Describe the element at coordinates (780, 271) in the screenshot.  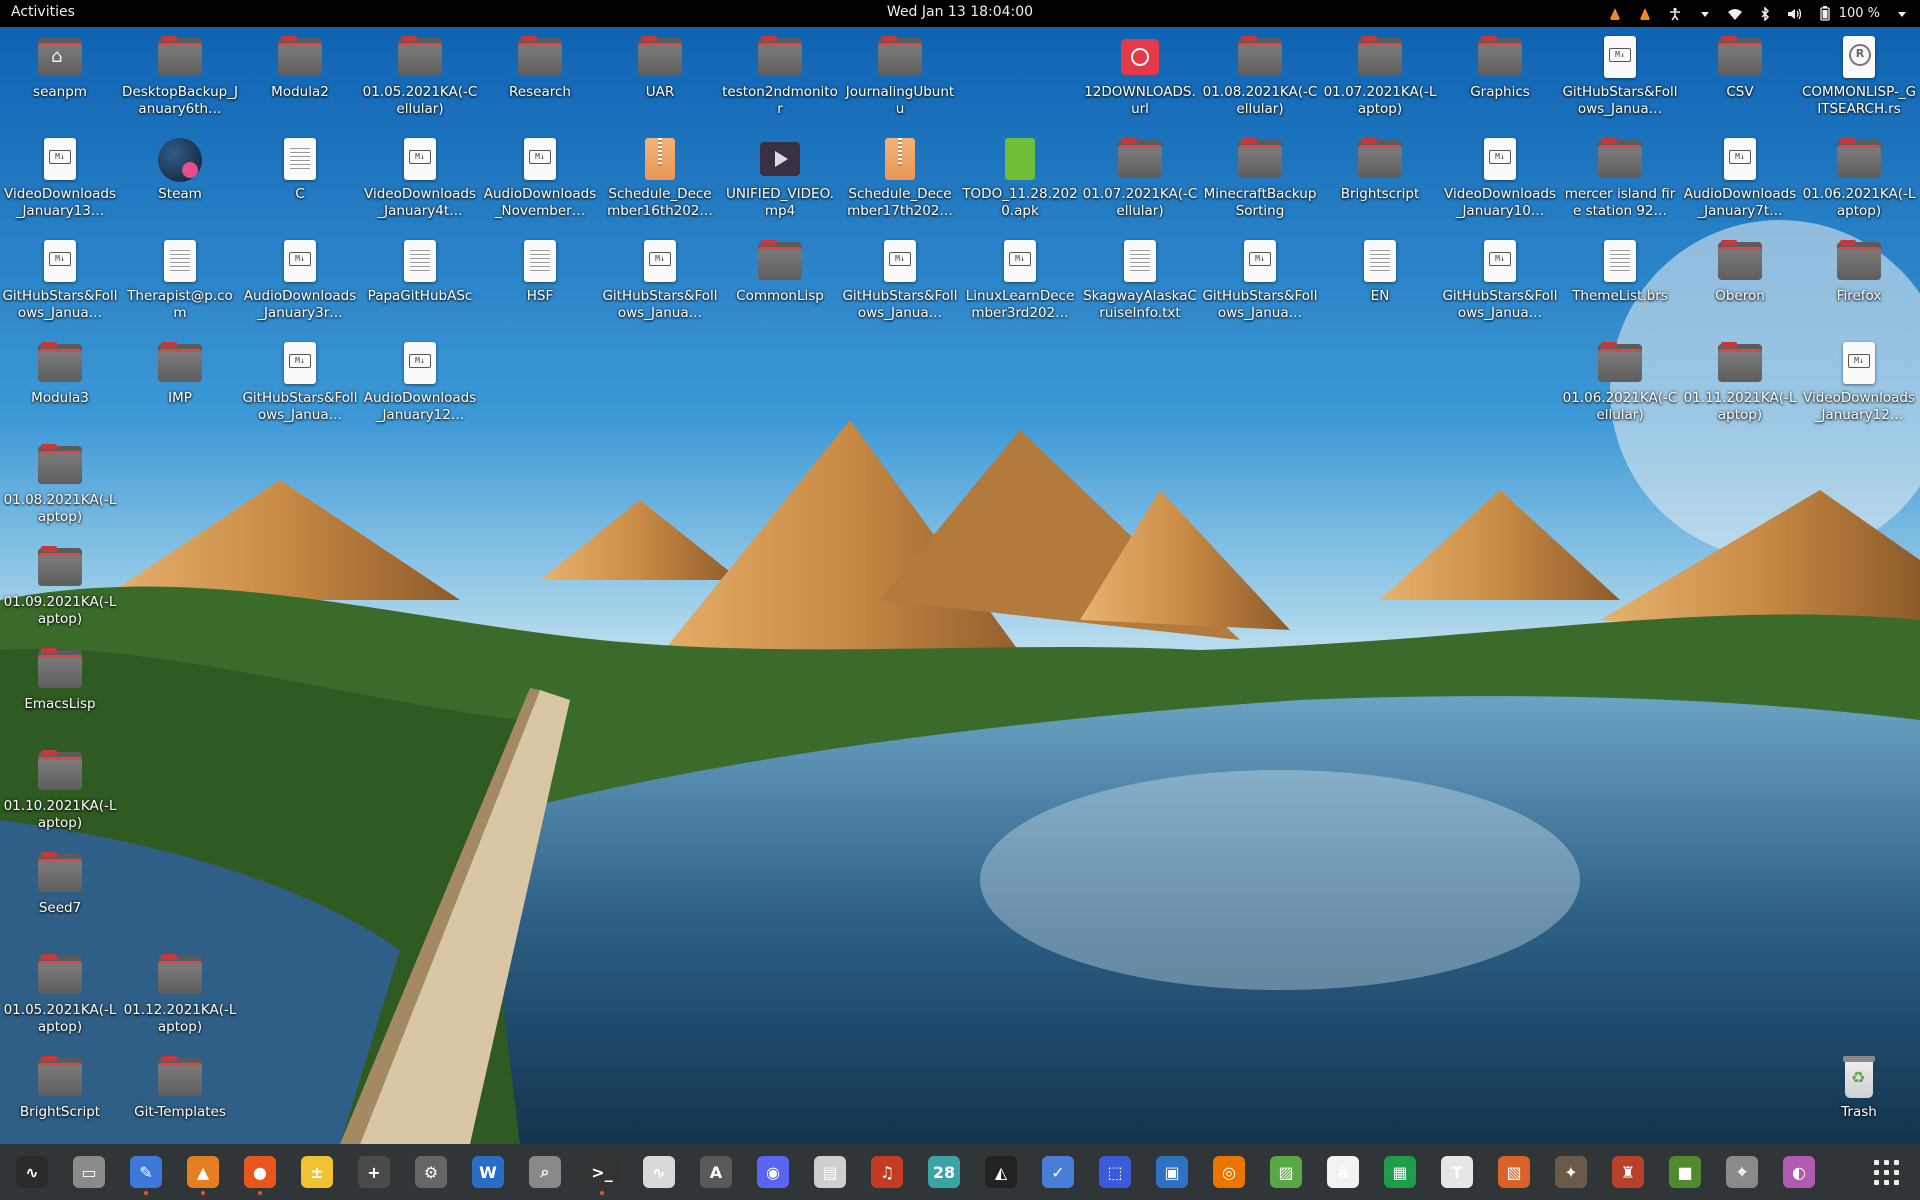
I see `desktop-icon-folder: CommonLisp` at that location.